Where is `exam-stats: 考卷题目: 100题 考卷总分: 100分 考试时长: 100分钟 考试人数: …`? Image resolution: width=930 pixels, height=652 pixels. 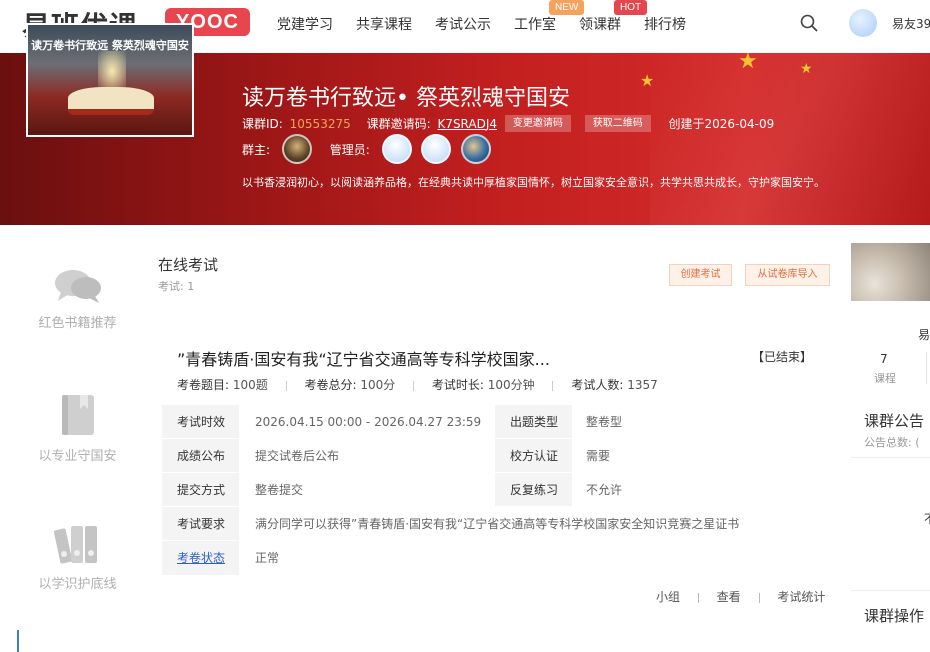 exam-stats: 考卷题目: 100题 考卷总分: 100分 考试时长: 100分钟 考试人数: … is located at coordinates (417, 384).